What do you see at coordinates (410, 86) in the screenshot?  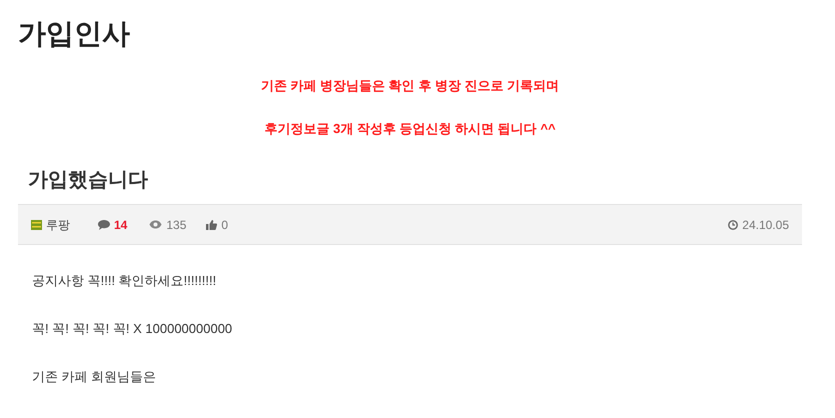 I see `notice-text: 기존 카페 병장님들은 확인 후 병장 진으로 기록되며` at bounding box center [410, 86].